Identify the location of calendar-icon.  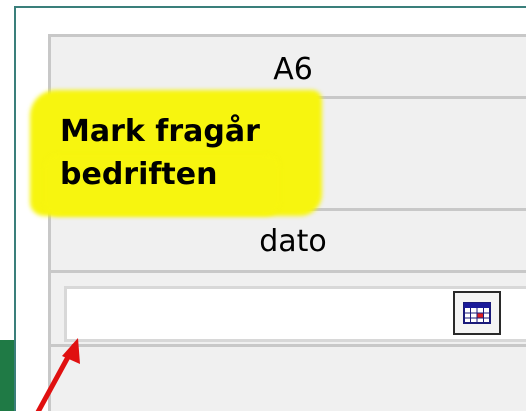
(477, 313).